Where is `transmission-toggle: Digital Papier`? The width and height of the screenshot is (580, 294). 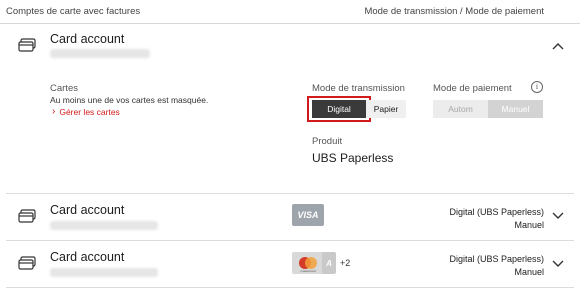 transmission-toggle: Digital Papier is located at coordinates (359, 109).